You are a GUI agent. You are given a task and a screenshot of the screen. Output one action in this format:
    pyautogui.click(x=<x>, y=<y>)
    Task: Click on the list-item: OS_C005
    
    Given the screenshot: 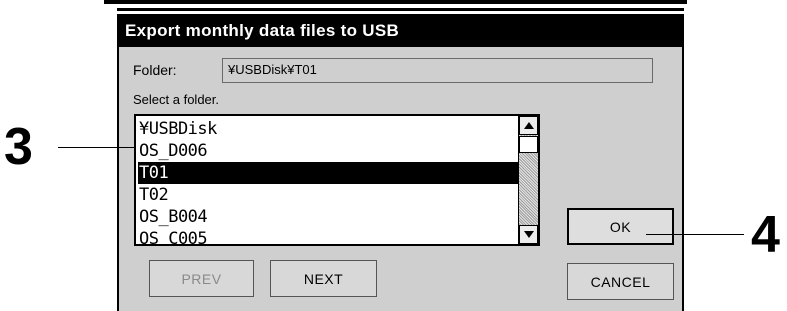 What is the action you would take?
    pyautogui.click(x=329, y=236)
    